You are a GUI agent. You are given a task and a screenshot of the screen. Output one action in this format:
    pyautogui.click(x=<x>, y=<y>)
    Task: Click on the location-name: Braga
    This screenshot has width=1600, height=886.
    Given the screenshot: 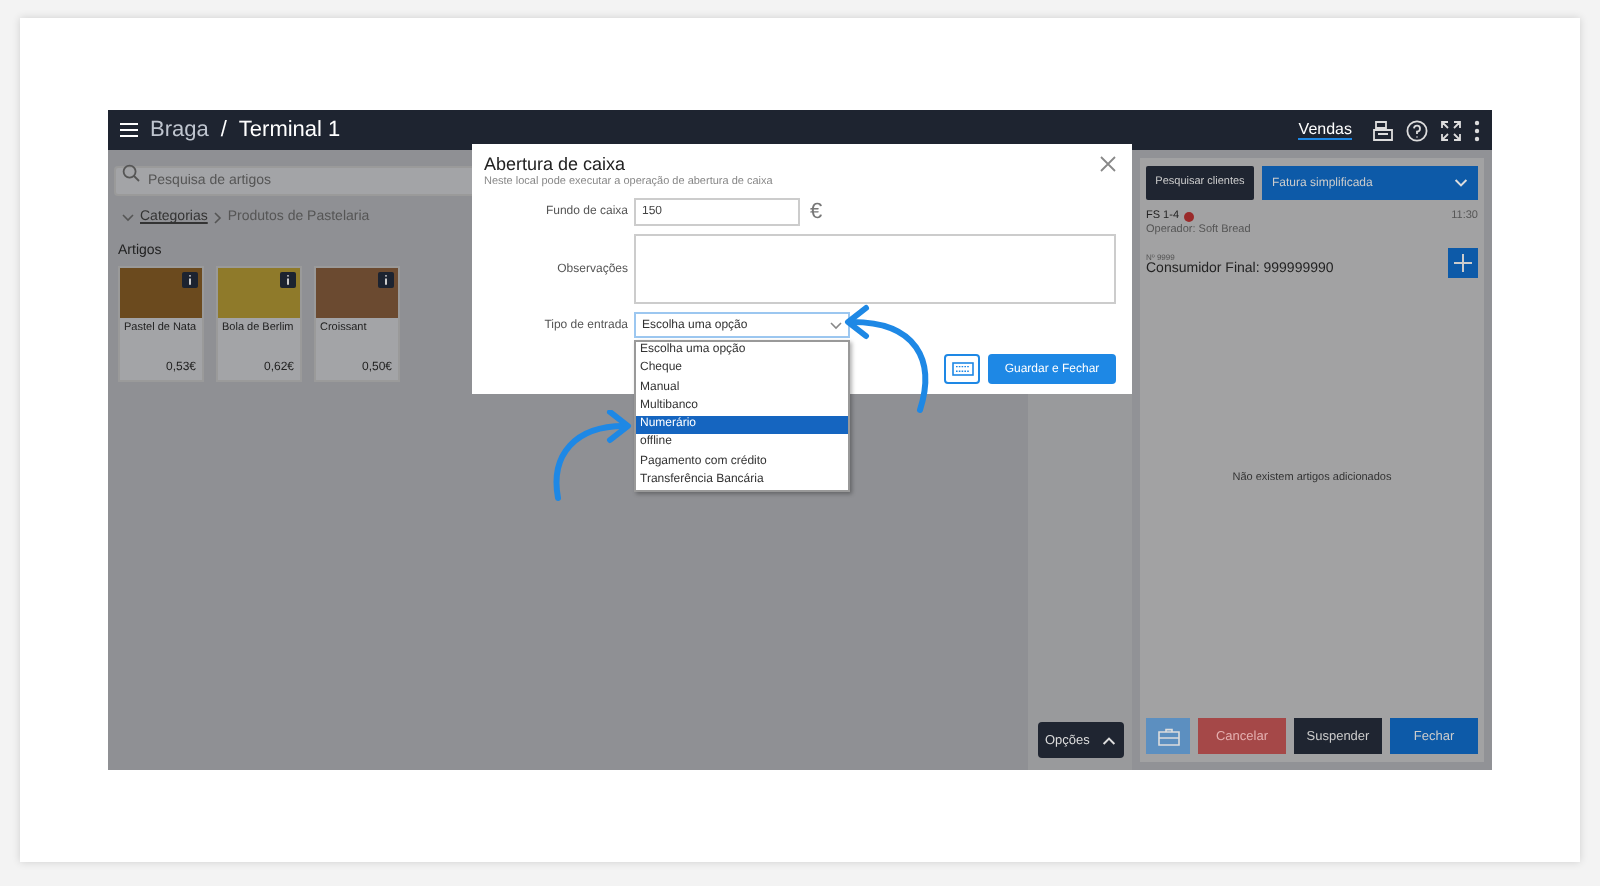 What is the action you would take?
    pyautogui.click(x=179, y=130)
    